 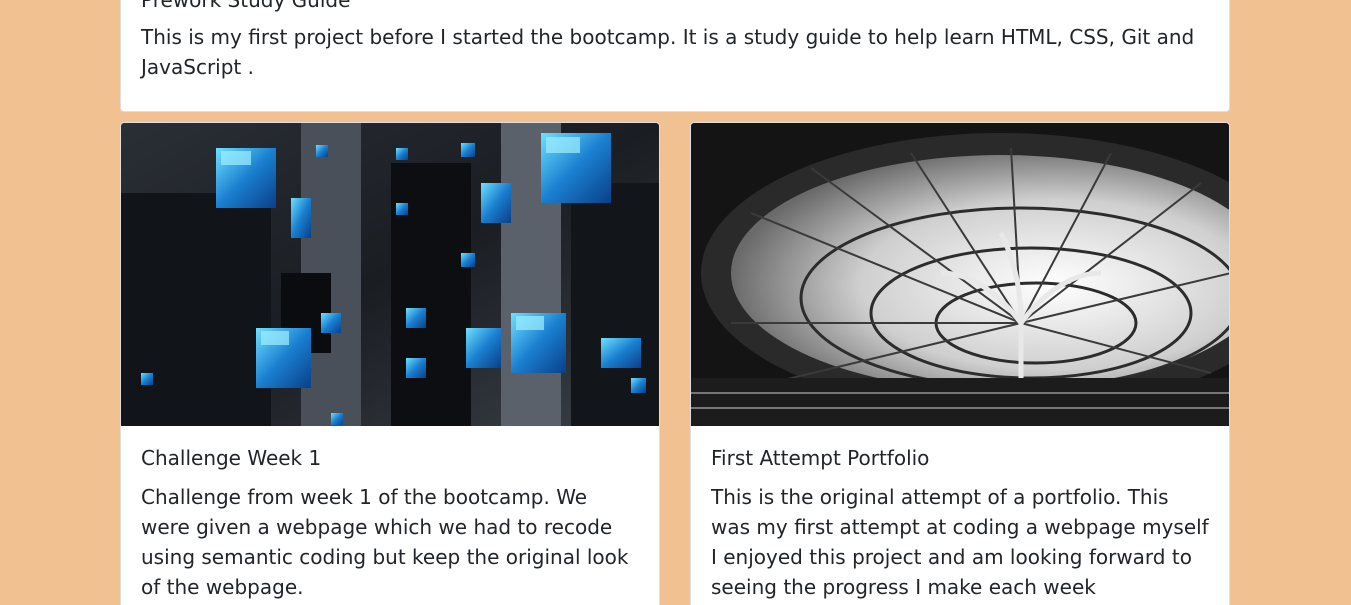 What do you see at coordinates (246, 6) in the screenshot?
I see `card-title: Prework Study Guide` at bounding box center [246, 6].